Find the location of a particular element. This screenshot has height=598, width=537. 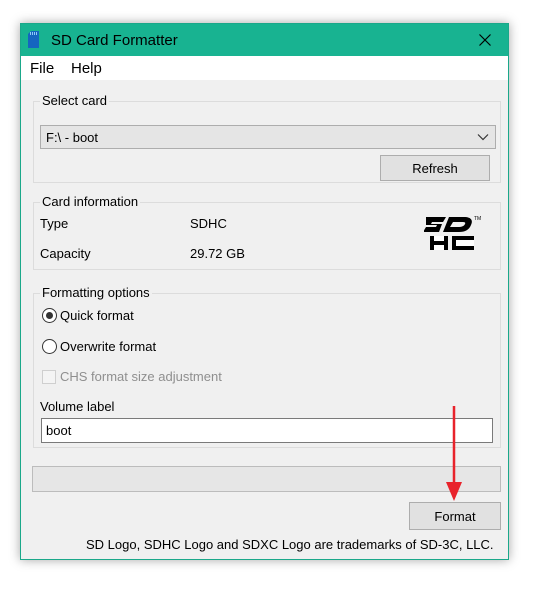

format-button: Format is located at coordinates (455, 516).